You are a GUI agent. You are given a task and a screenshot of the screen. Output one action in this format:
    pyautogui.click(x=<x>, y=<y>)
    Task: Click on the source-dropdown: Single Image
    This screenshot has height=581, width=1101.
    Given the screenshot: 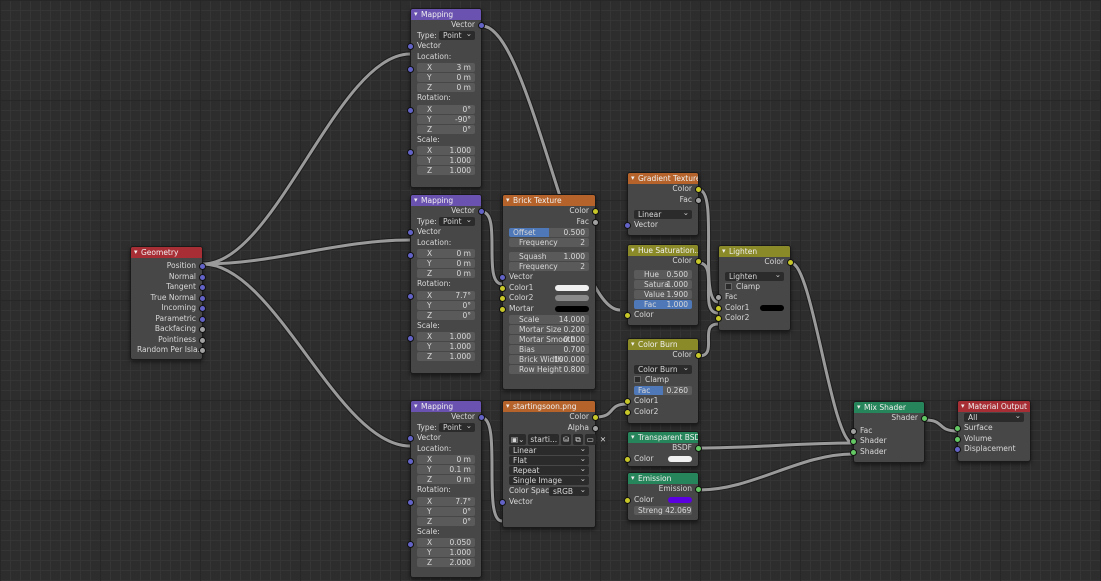 What is the action you would take?
    pyautogui.click(x=549, y=480)
    